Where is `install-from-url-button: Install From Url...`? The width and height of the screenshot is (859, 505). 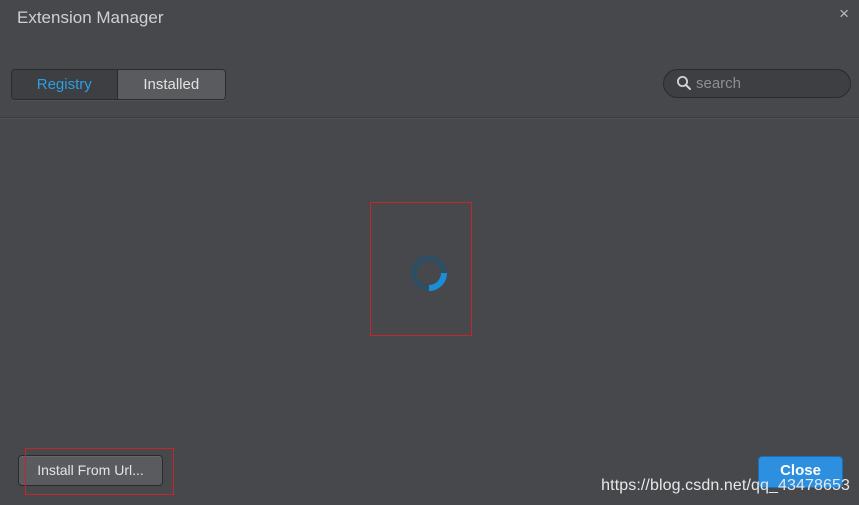 install-from-url-button: Install From Url... is located at coordinates (90, 470).